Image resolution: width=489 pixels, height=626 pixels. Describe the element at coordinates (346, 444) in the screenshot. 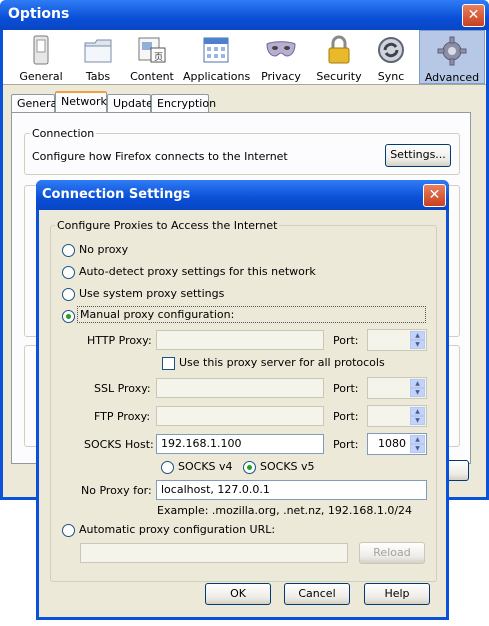

I see `socks-port-label: Port:` at that location.